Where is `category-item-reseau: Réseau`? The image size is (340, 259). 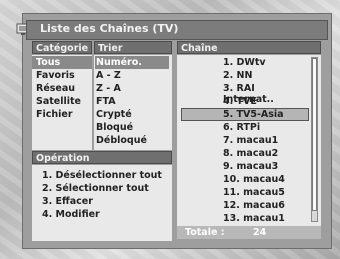 category-item-reseau: Réseau is located at coordinates (55, 88).